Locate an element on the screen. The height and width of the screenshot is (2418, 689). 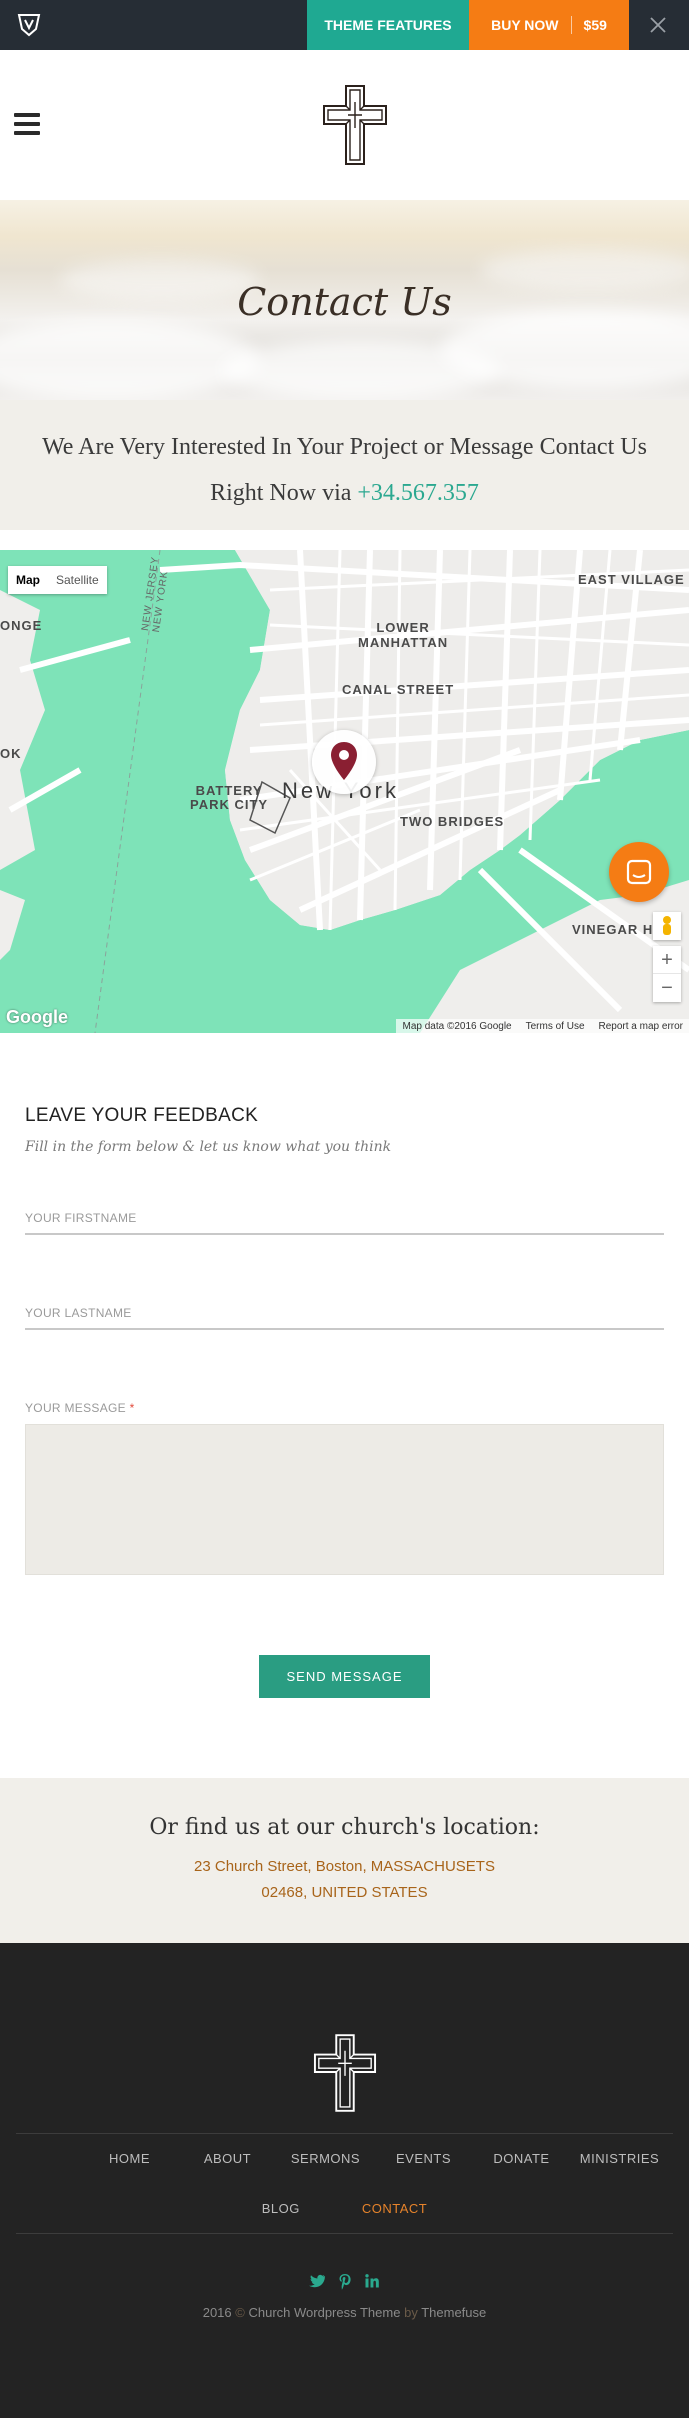
theme-logo-icon is located at coordinates (29, 25).